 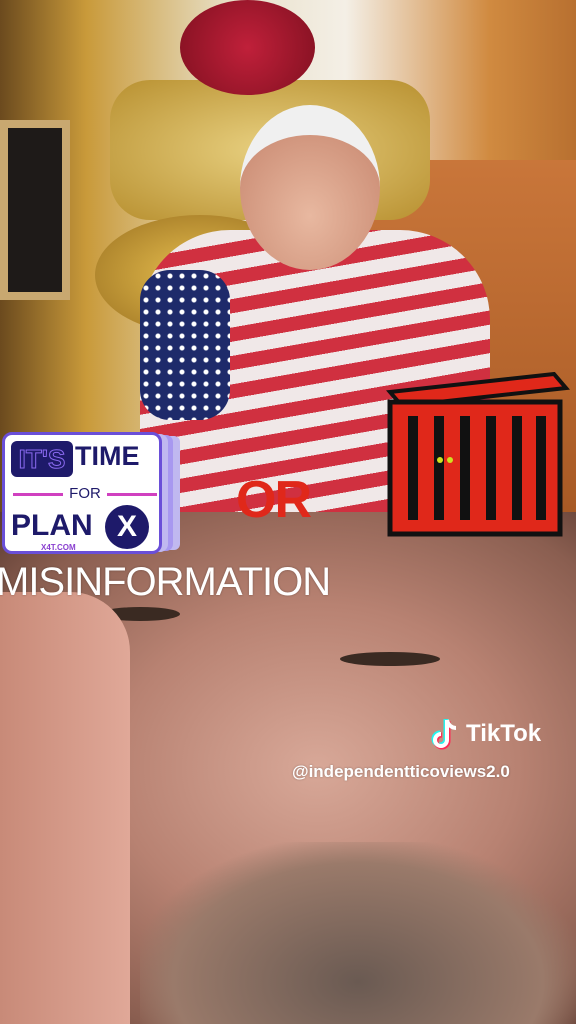 I want to click on tiktok-watermark: TikTok, so click(x=485, y=734).